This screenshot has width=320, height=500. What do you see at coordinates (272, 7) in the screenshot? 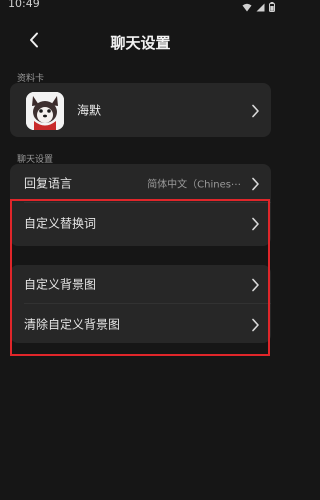
I see `battery-icon` at bounding box center [272, 7].